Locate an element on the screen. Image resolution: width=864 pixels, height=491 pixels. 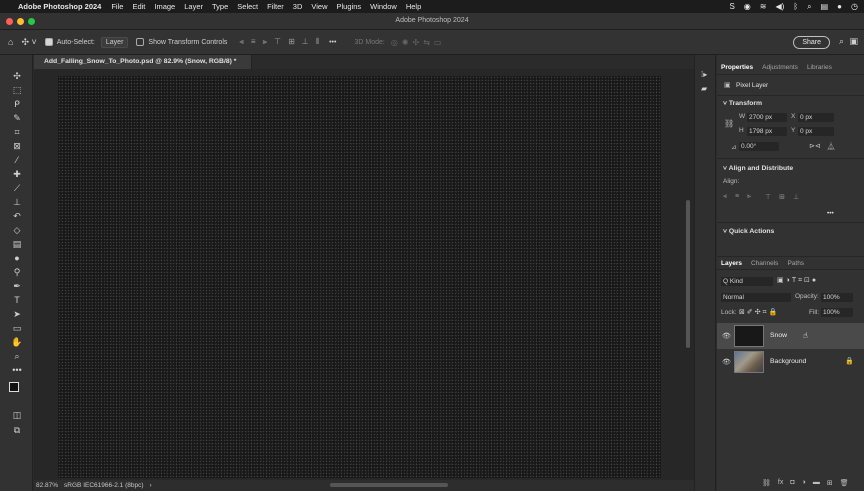
fill-field: 100% is located at coordinates (837, 312).